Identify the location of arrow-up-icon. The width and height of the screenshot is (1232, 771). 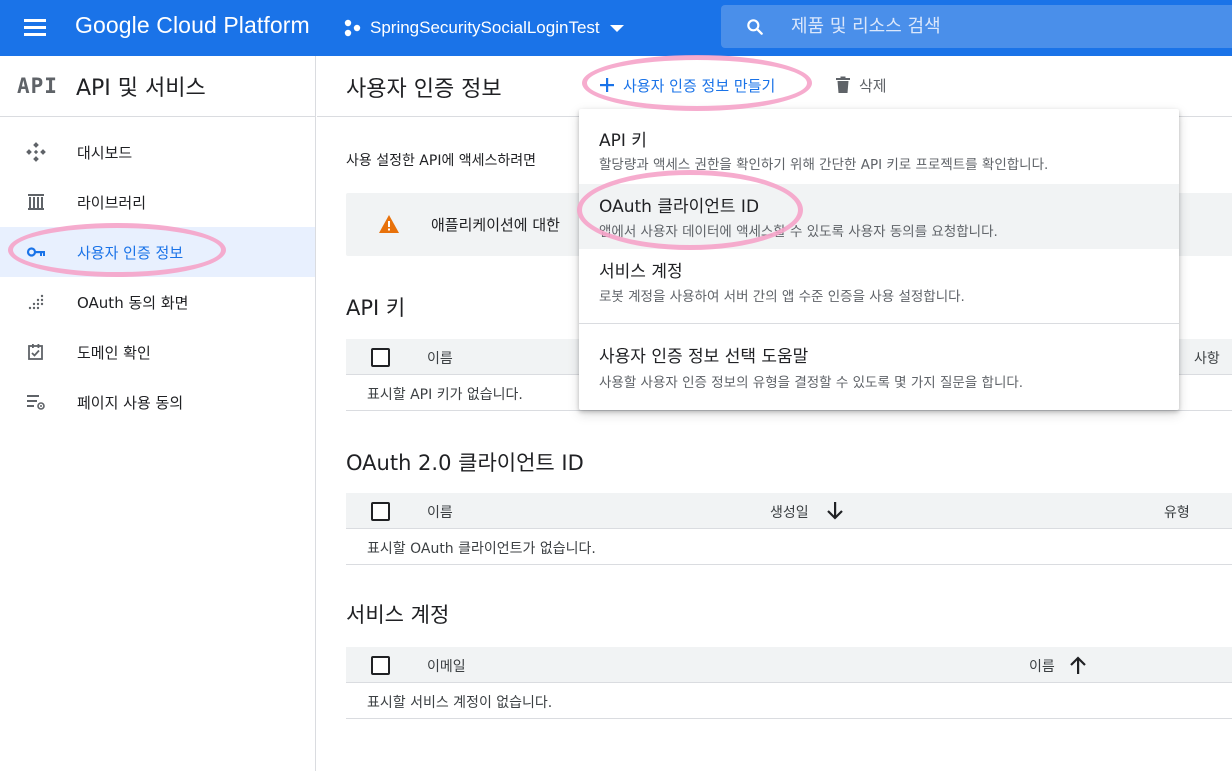
(1078, 665).